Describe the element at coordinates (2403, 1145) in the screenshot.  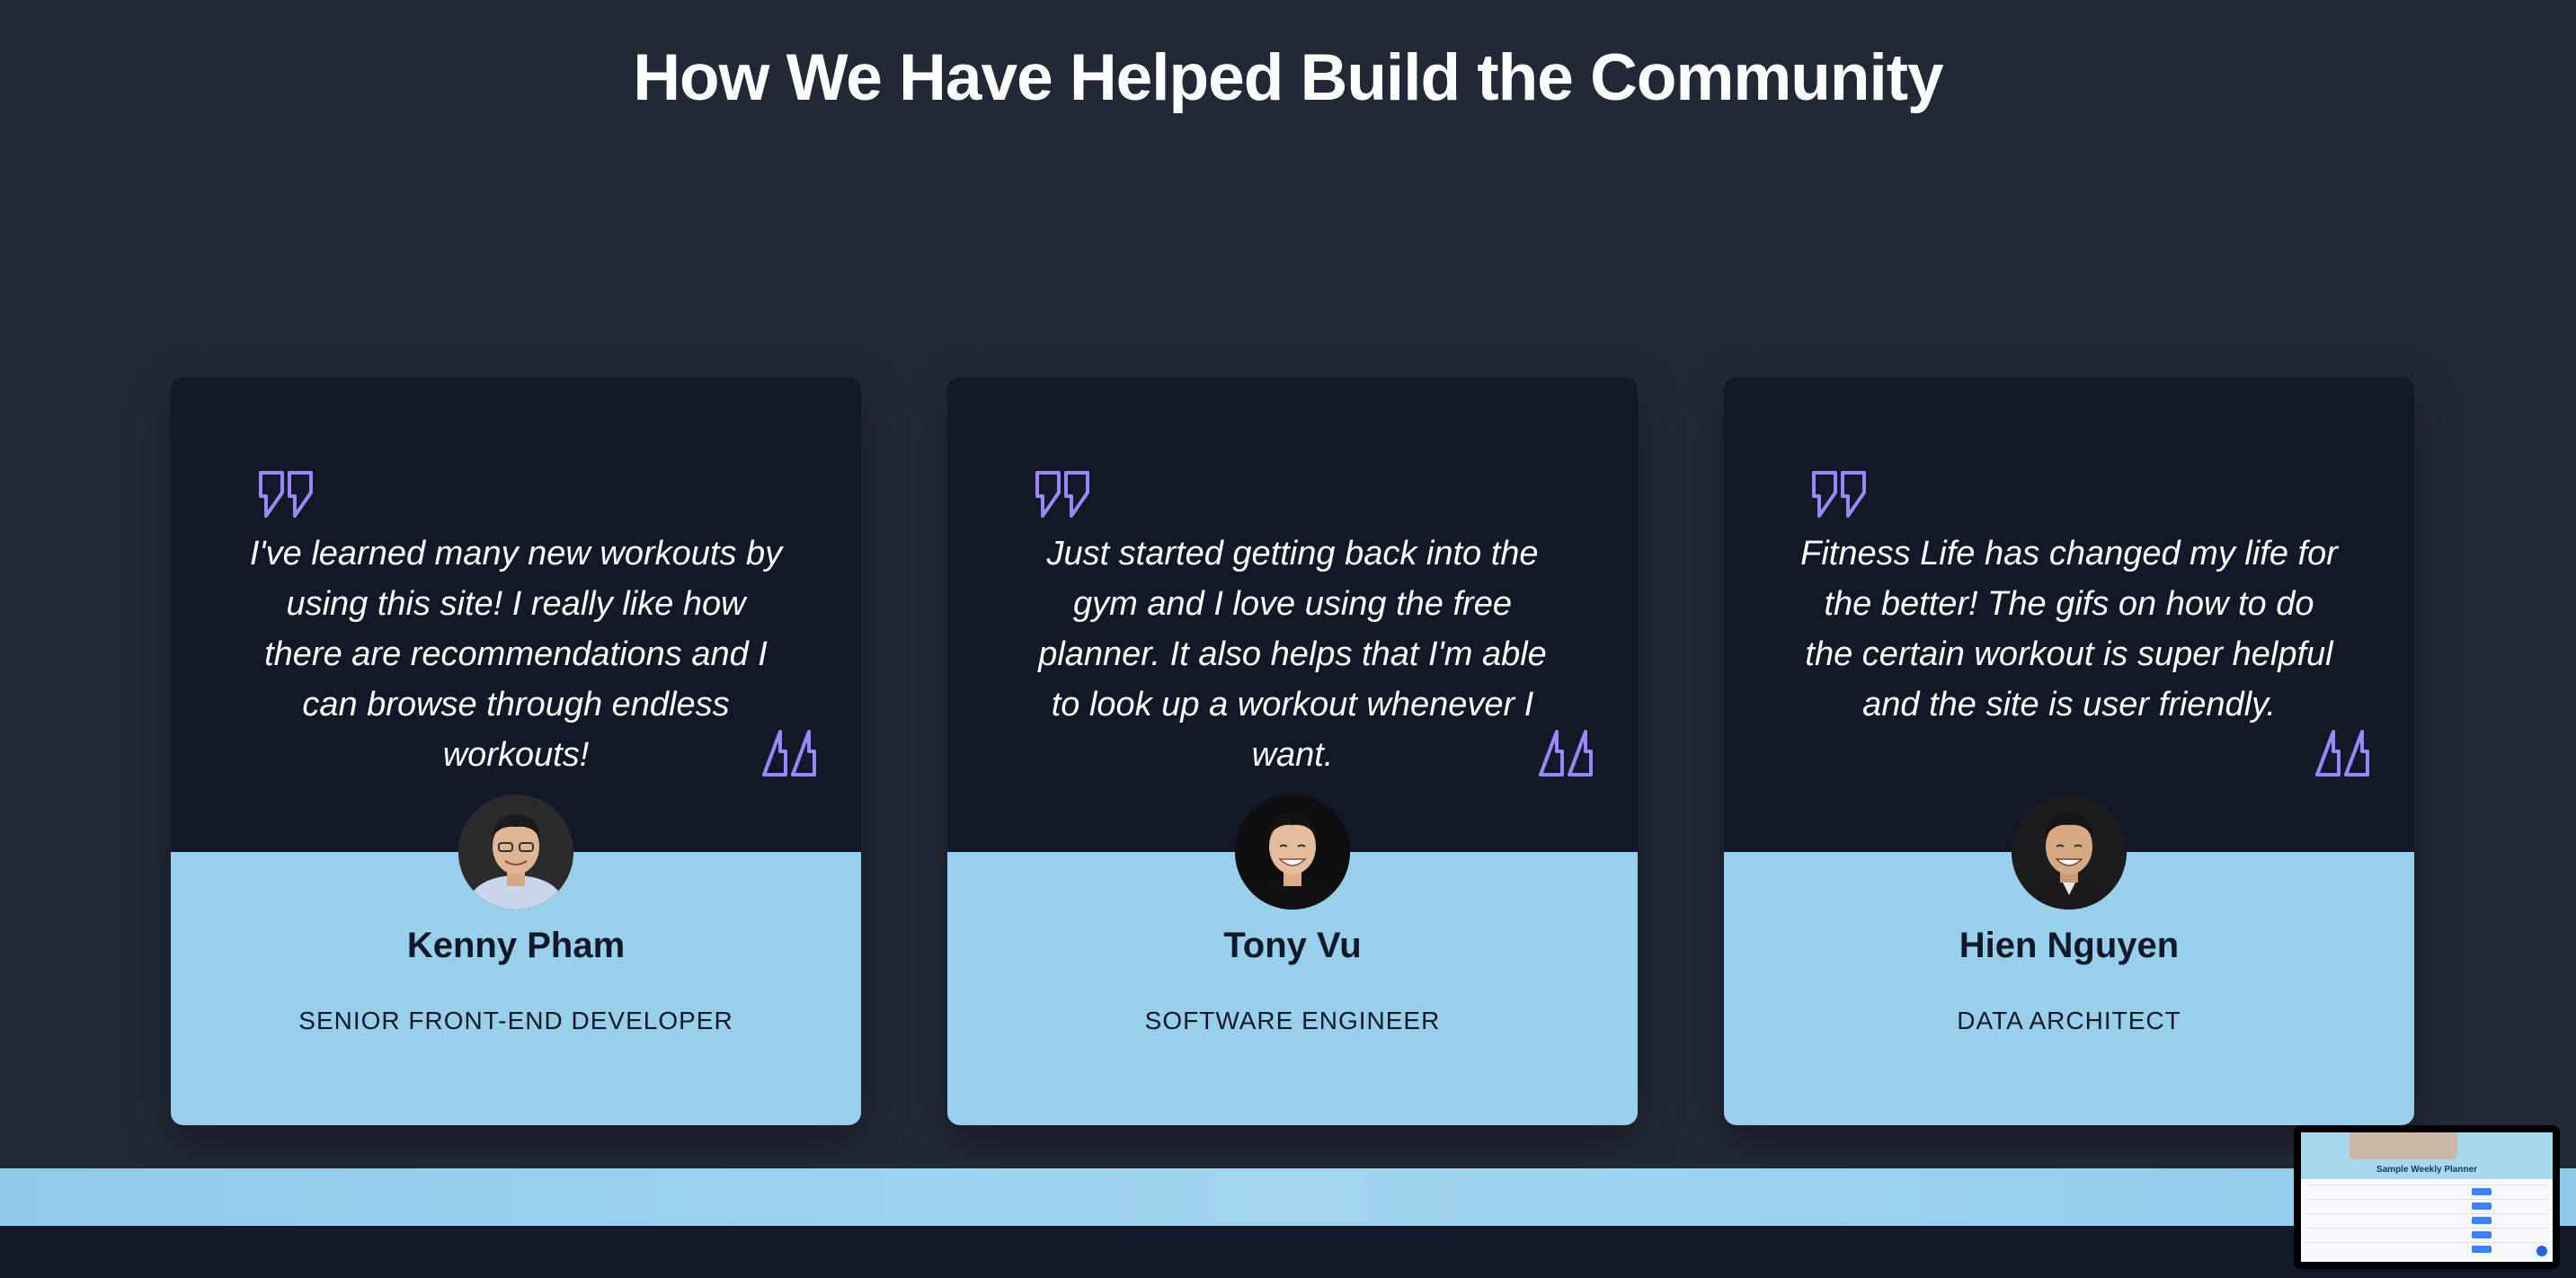
I see `preview-hero-image` at that location.